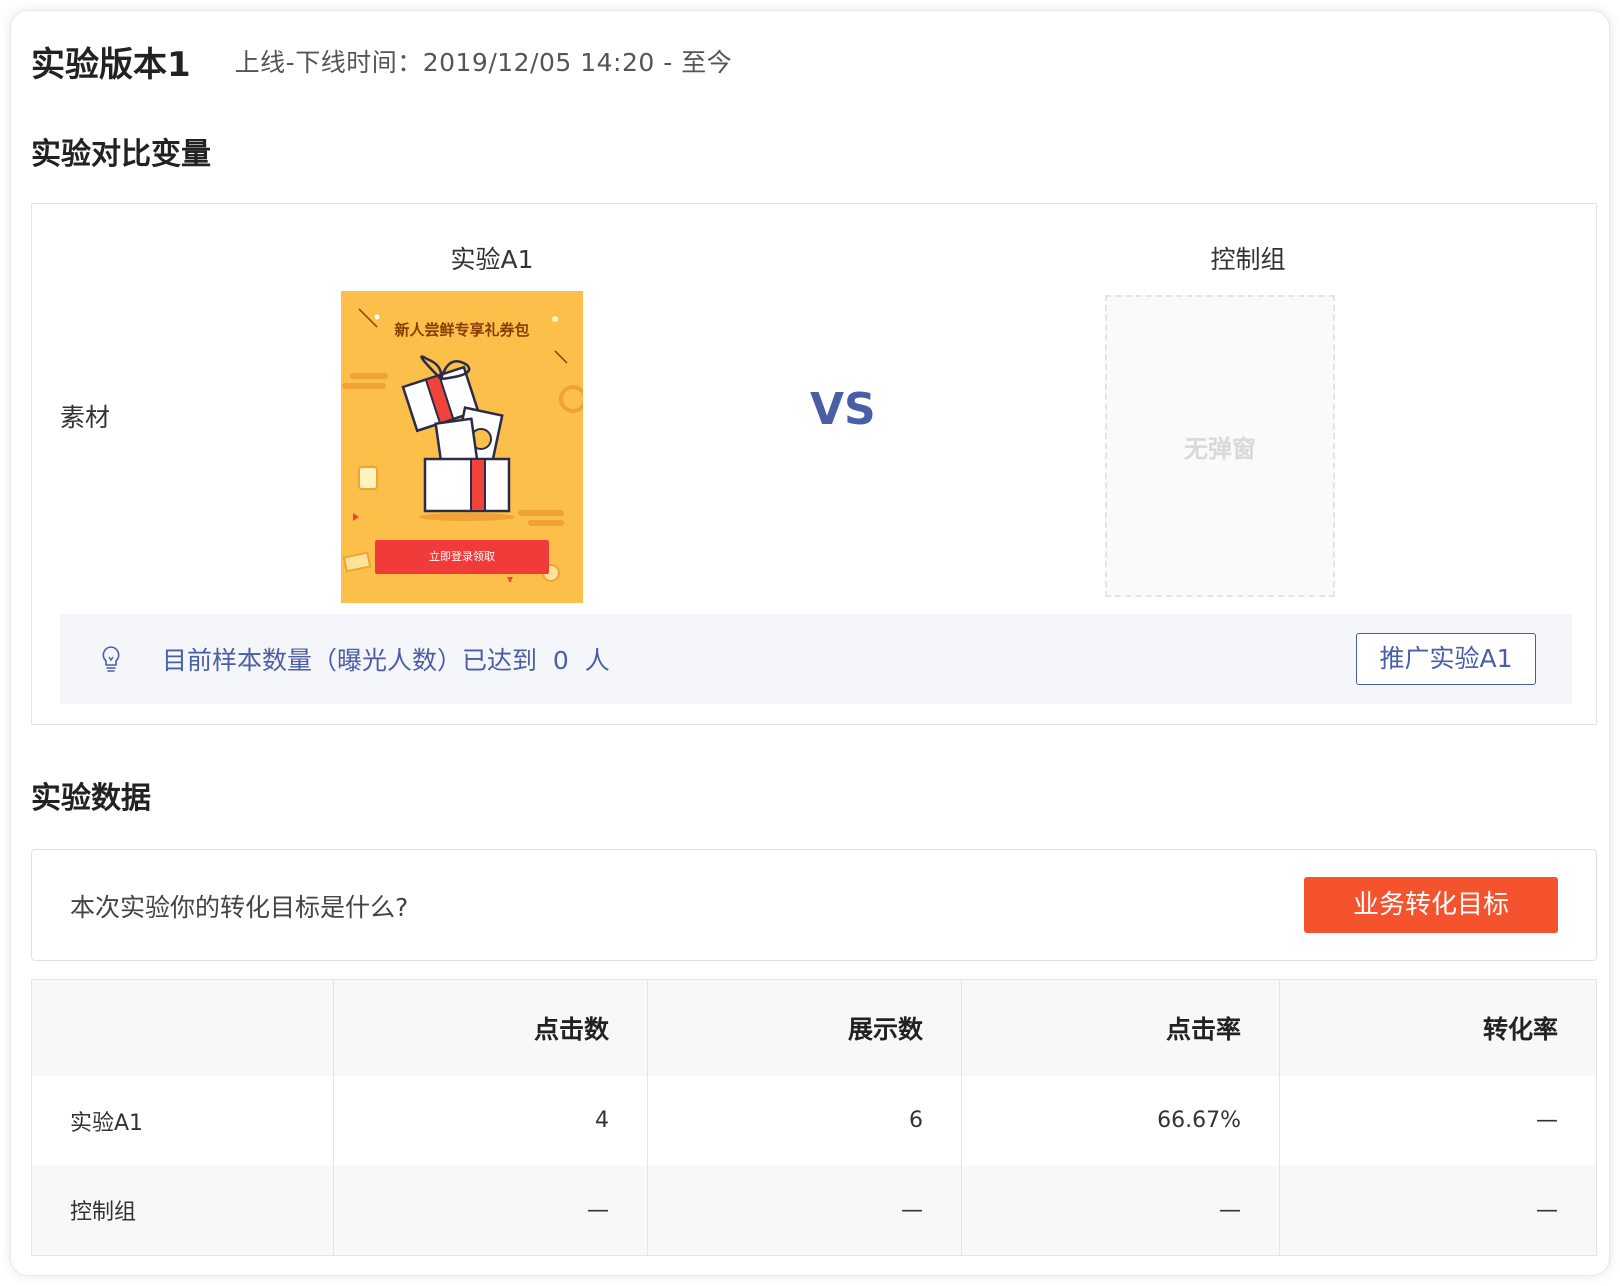 The image size is (1620, 1286). I want to click on table-row: 控制组 — — — —, so click(814, 1210).